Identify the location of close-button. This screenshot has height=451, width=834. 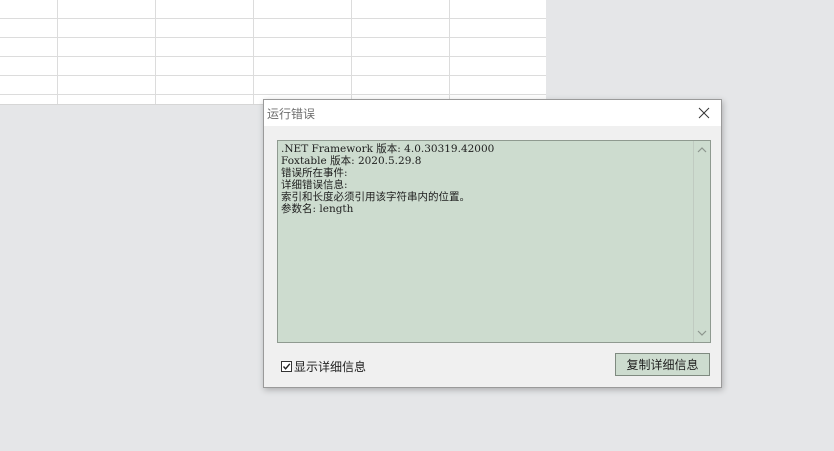
(704, 113).